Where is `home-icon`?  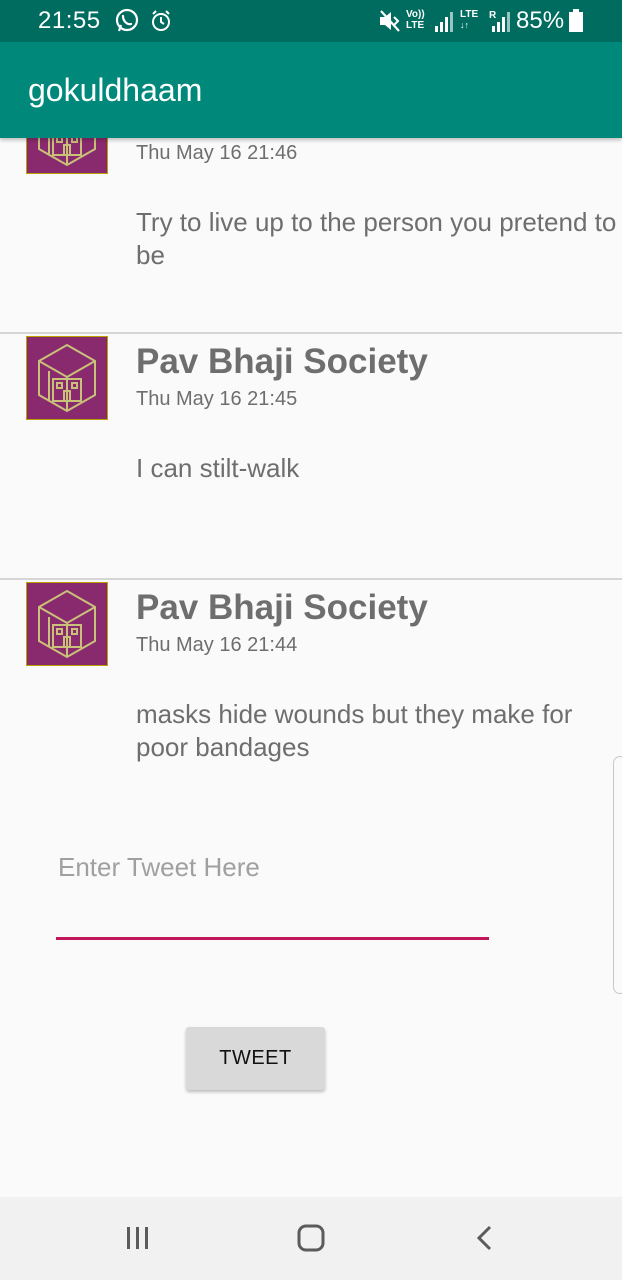
home-icon is located at coordinates (311, 1238).